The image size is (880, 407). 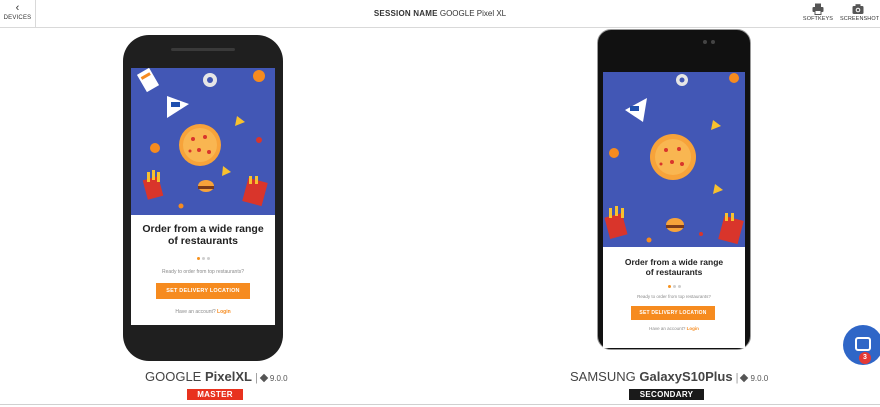 What do you see at coordinates (666, 394) in the screenshot?
I see `secondary-badge: SECONDARY` at bounding box center [666, 394].